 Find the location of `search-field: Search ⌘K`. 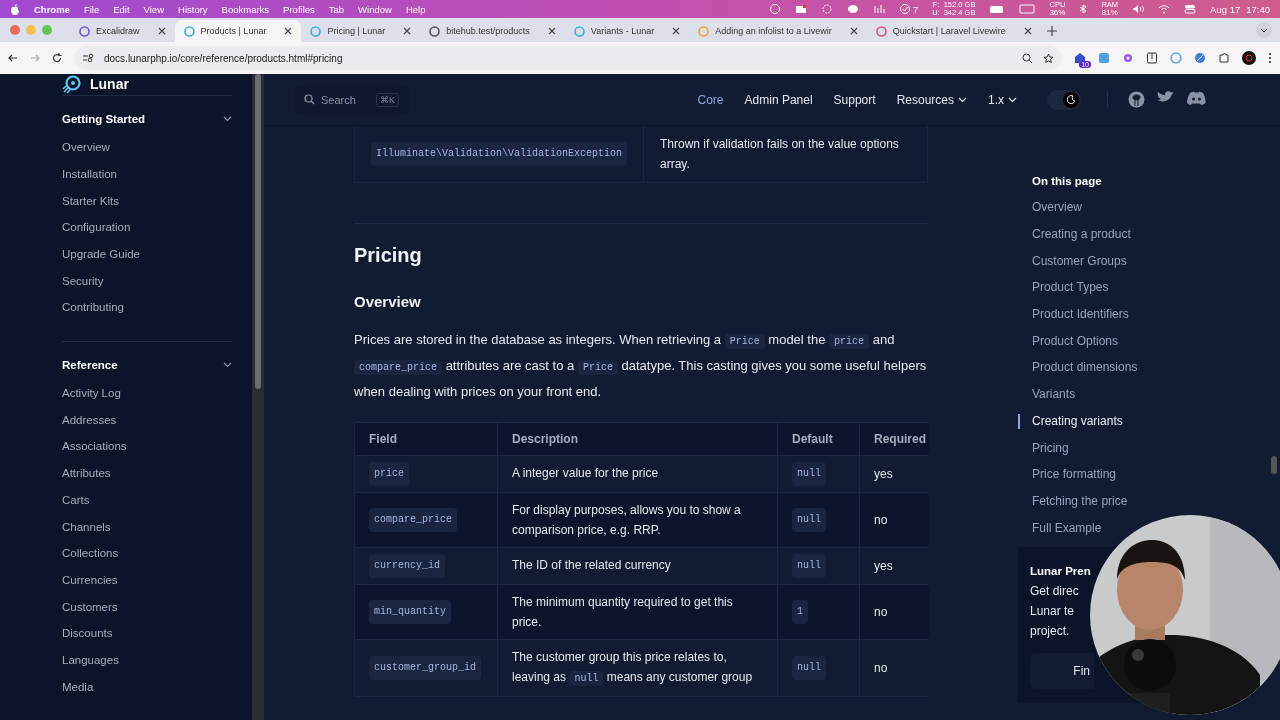

search-field: Search ⌘K is located at coordinates (351, 99).